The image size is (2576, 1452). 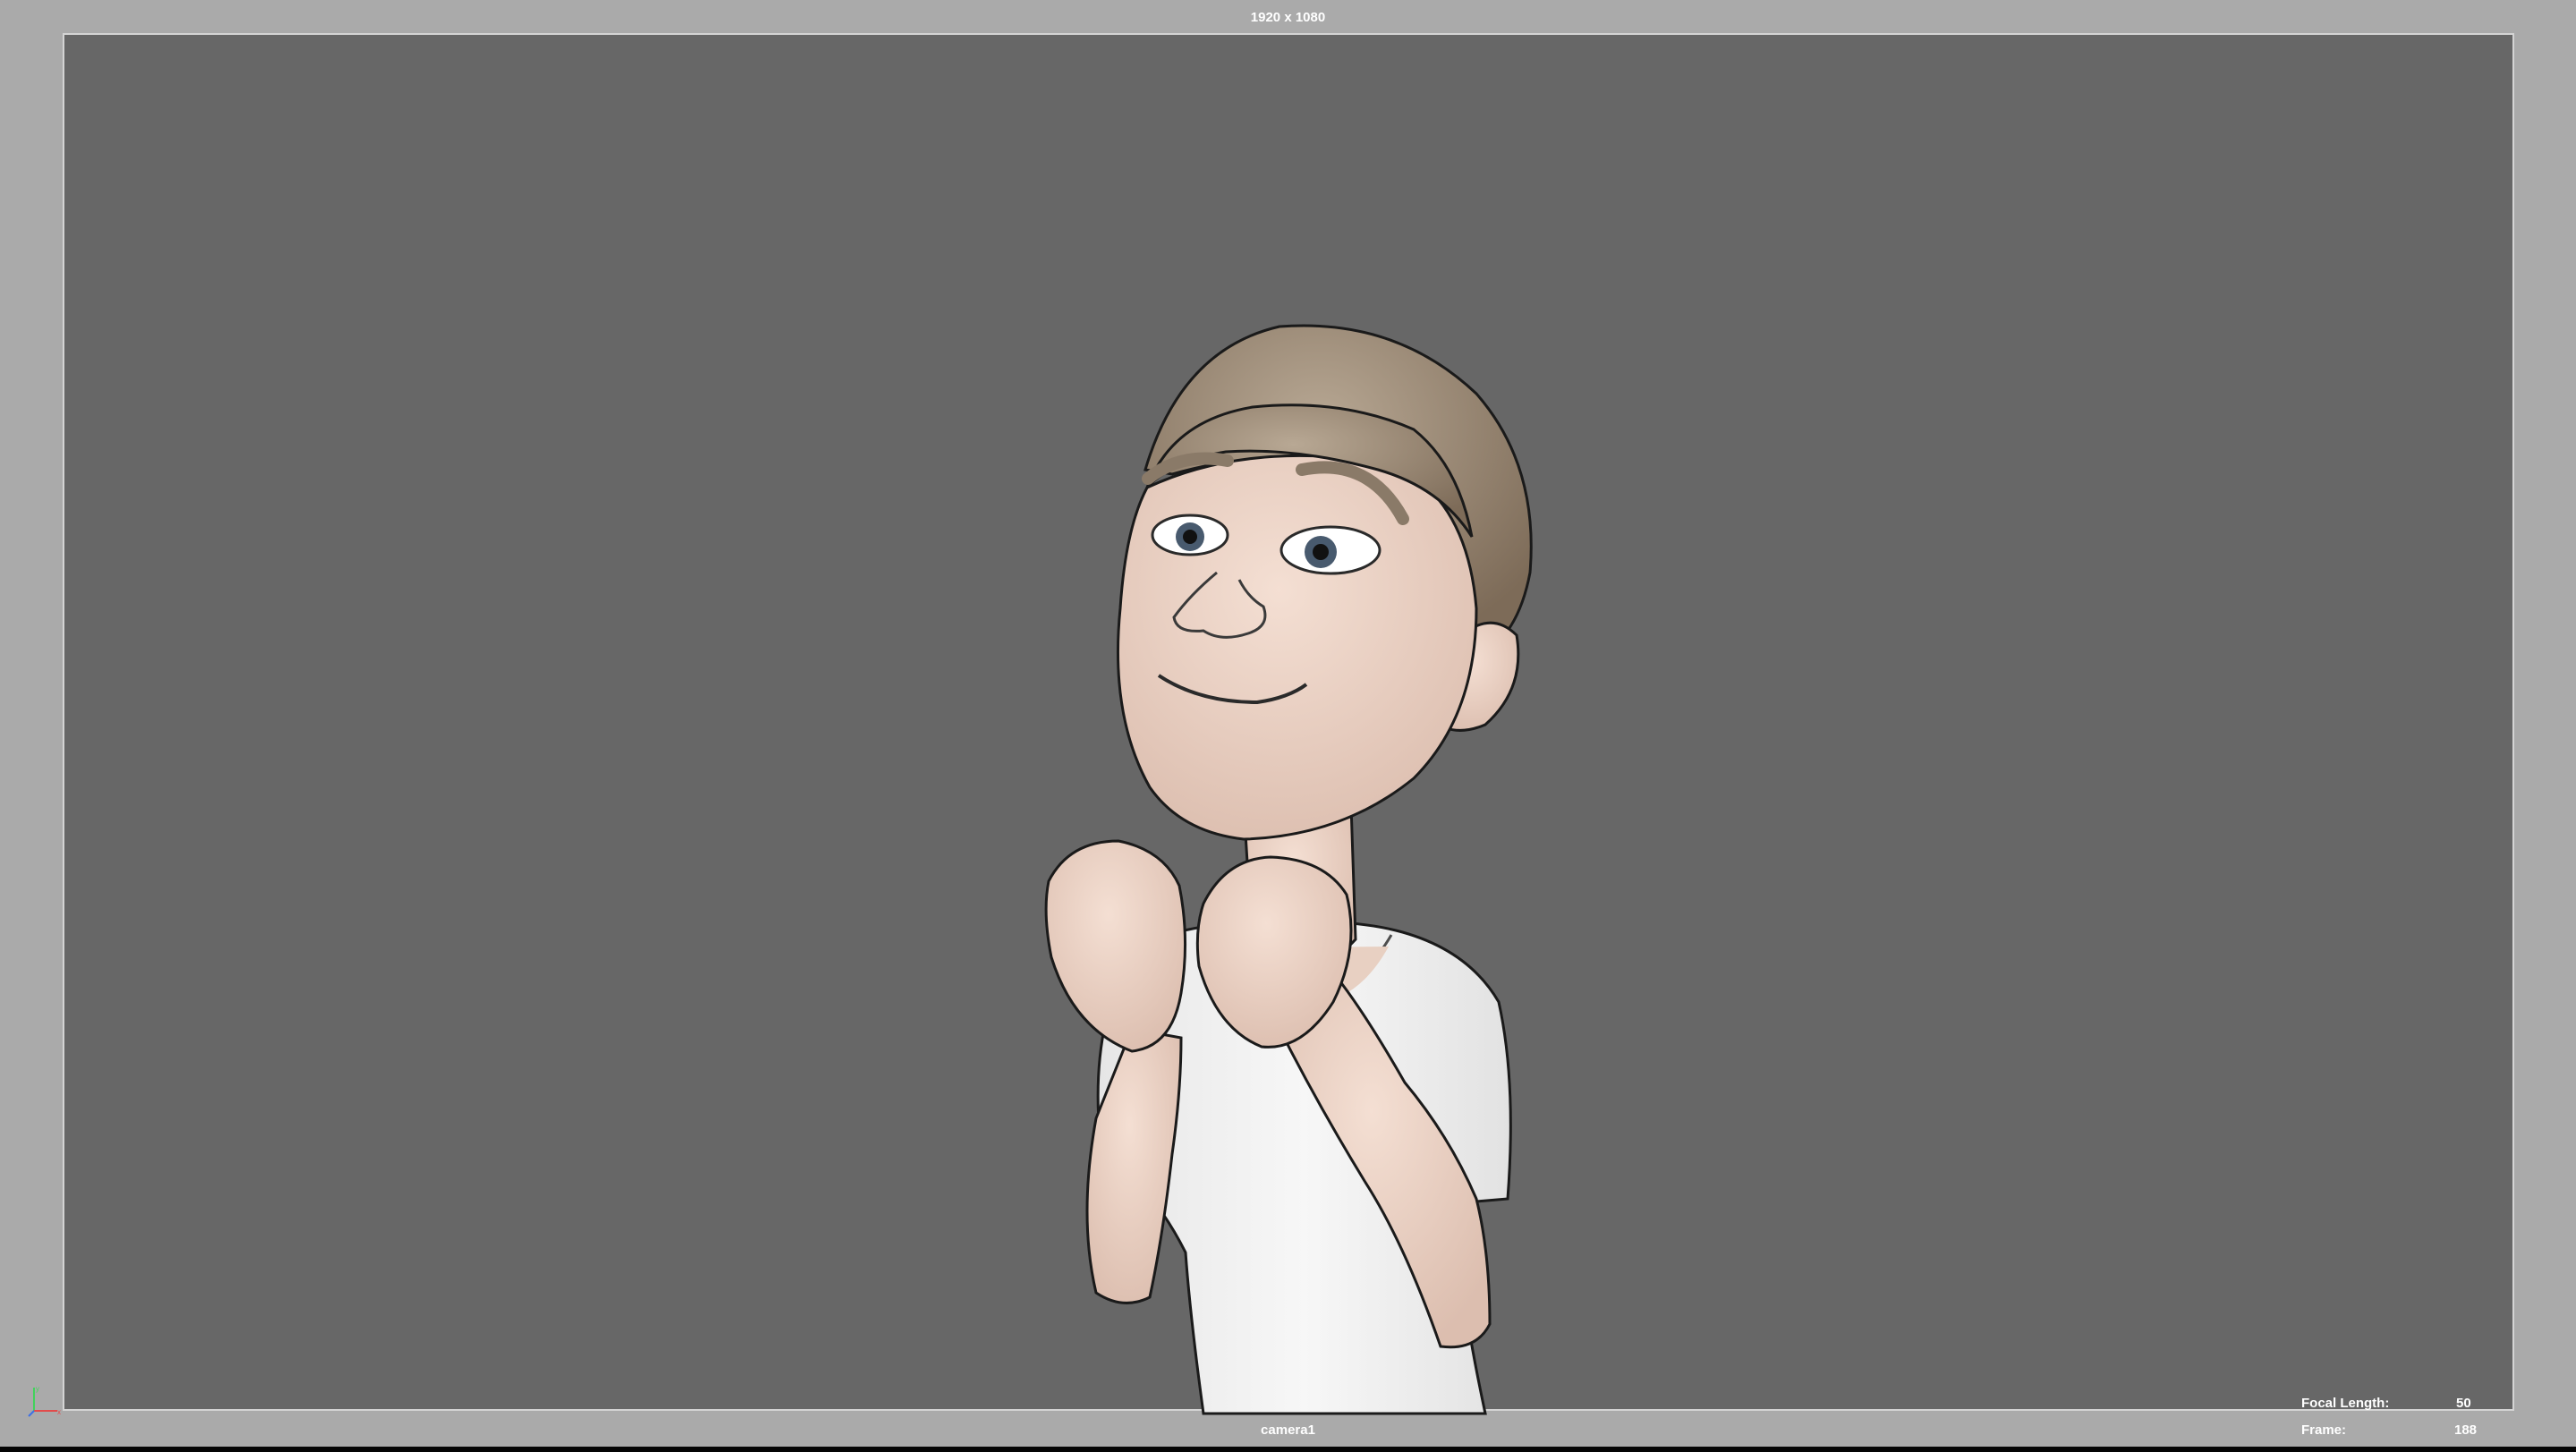 What do you see at coordinates (2345, 1403) in the screenshot?
I see `focal-length-label: Focal Length:` at bounding box center [2345, 1403].